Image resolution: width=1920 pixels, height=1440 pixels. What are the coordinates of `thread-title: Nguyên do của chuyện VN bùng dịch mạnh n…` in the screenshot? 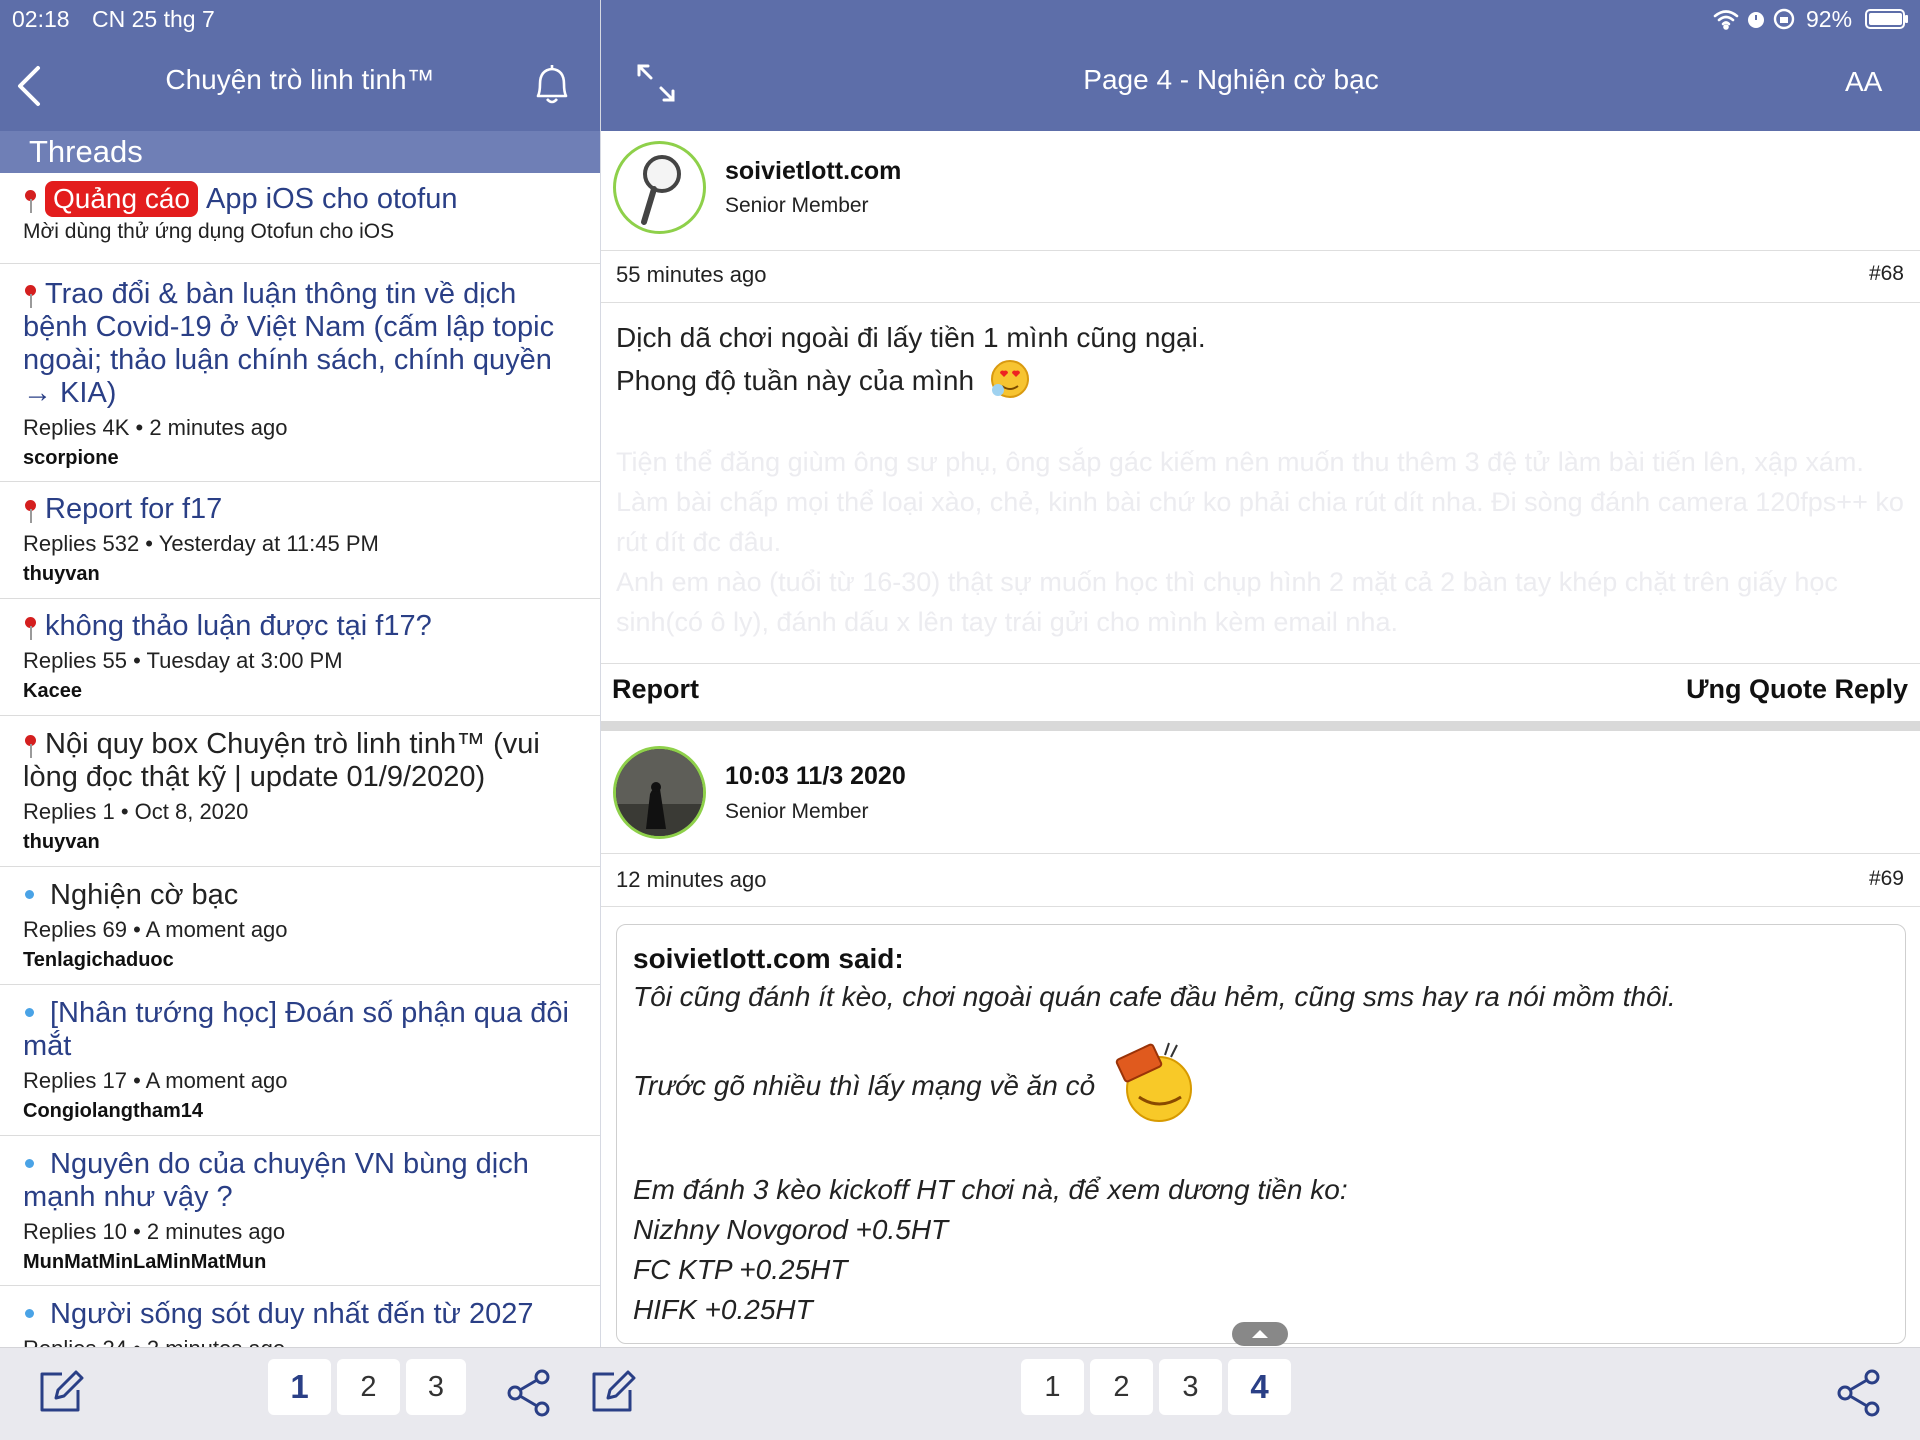 It's located at (276, 1180).